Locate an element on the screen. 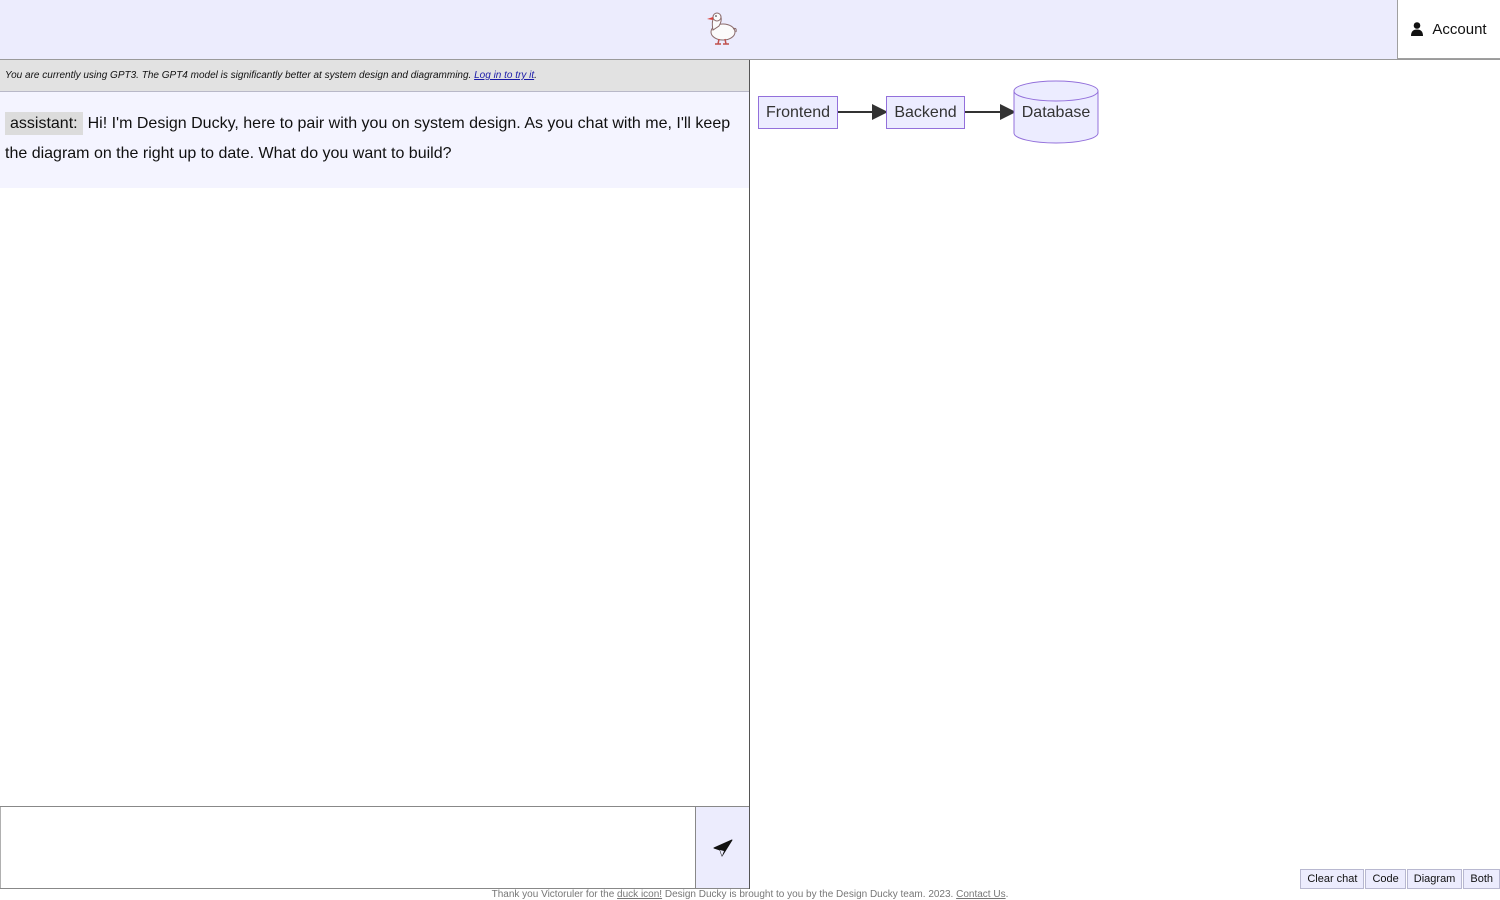  send-button is located at coordinates (722, 847).